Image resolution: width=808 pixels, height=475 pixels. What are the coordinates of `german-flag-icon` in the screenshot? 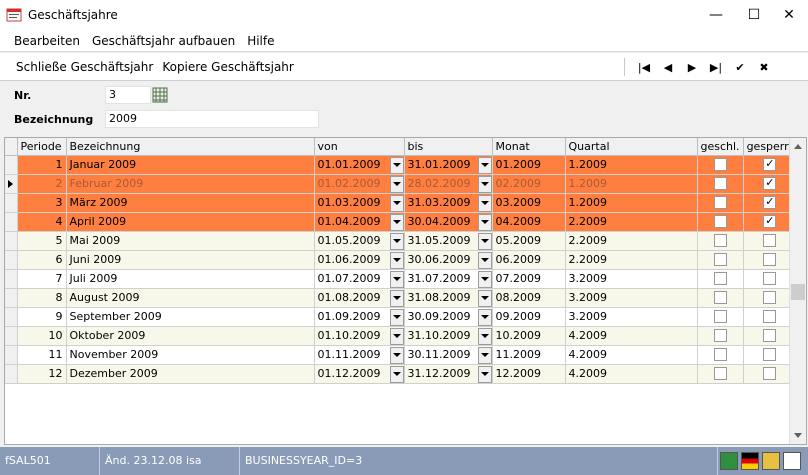 It's located at (750, 461).